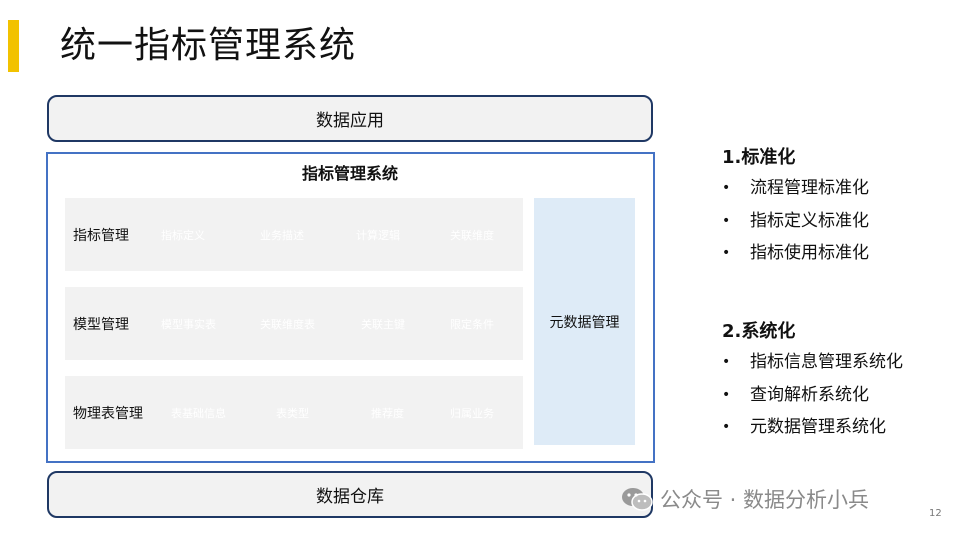 This screenshot has width=960, height=540. Describe the element at coordinates (472, 235) in the screenshot. I see `row-item: 关联维度` at that location.